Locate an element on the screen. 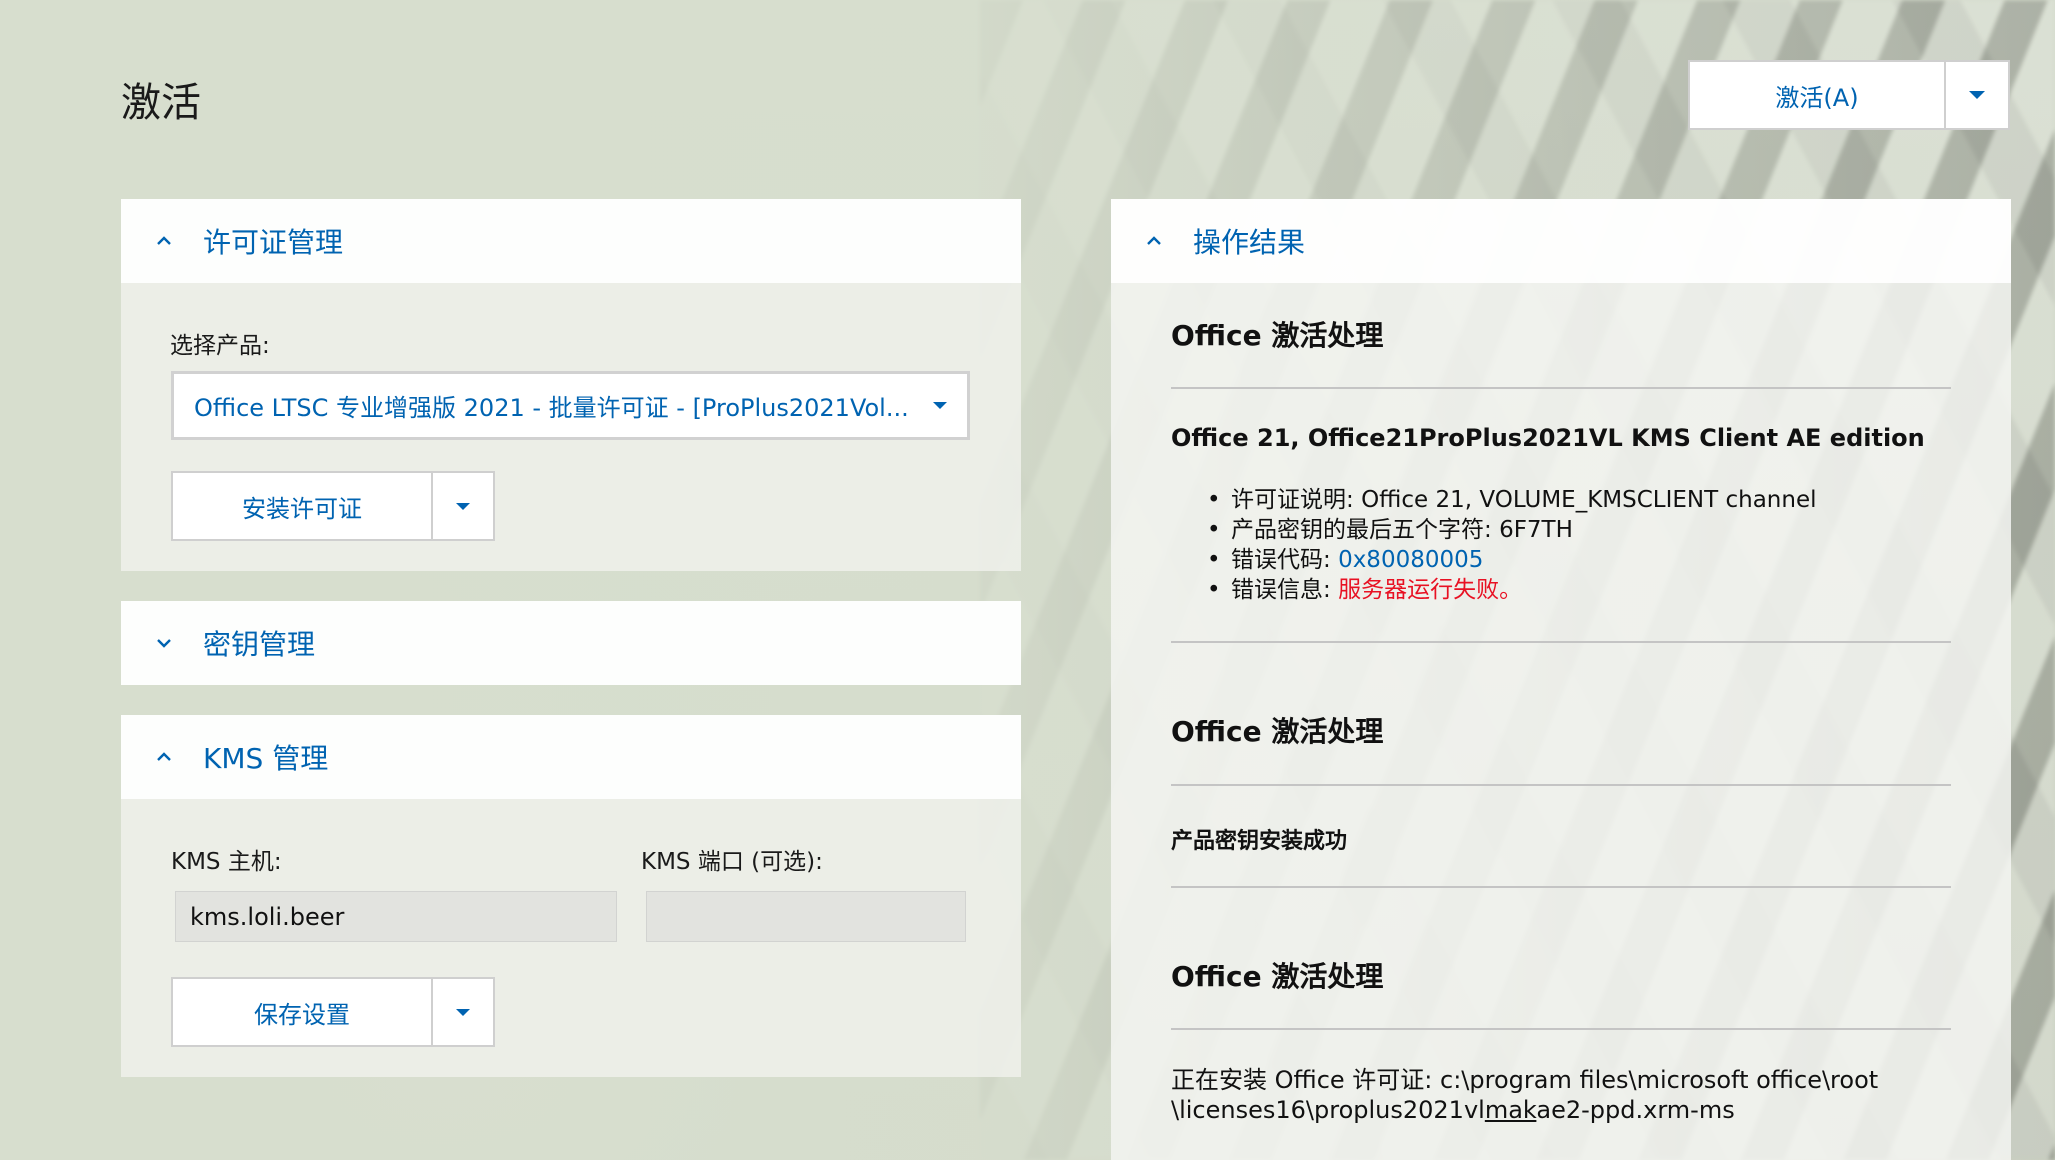  list-item: 错误信息: 服务器运行失败。 is located at coordinates (1512, 590).